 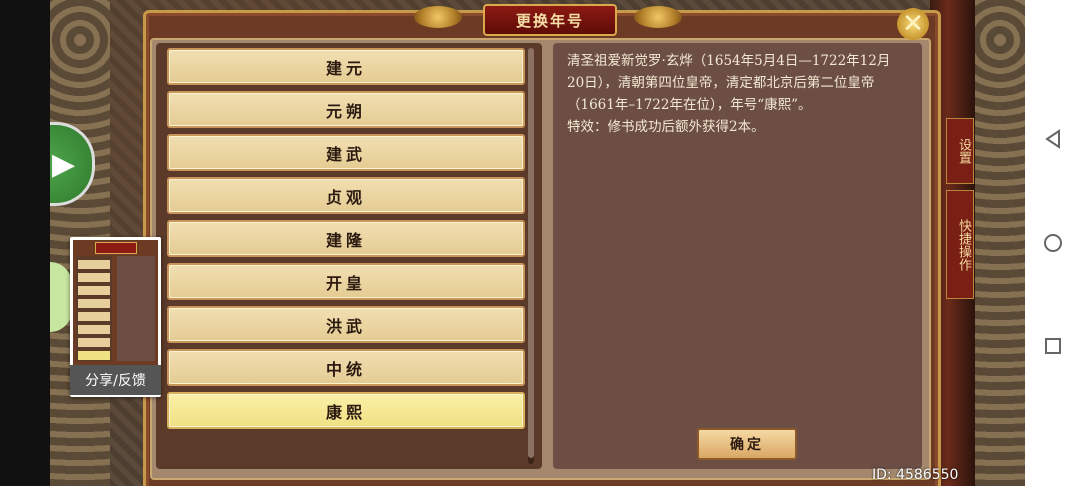 What do you see at coordinates (136, 308) in the screenshot?
I see `thumb-desc-icon` at bounding box center [136, 308].